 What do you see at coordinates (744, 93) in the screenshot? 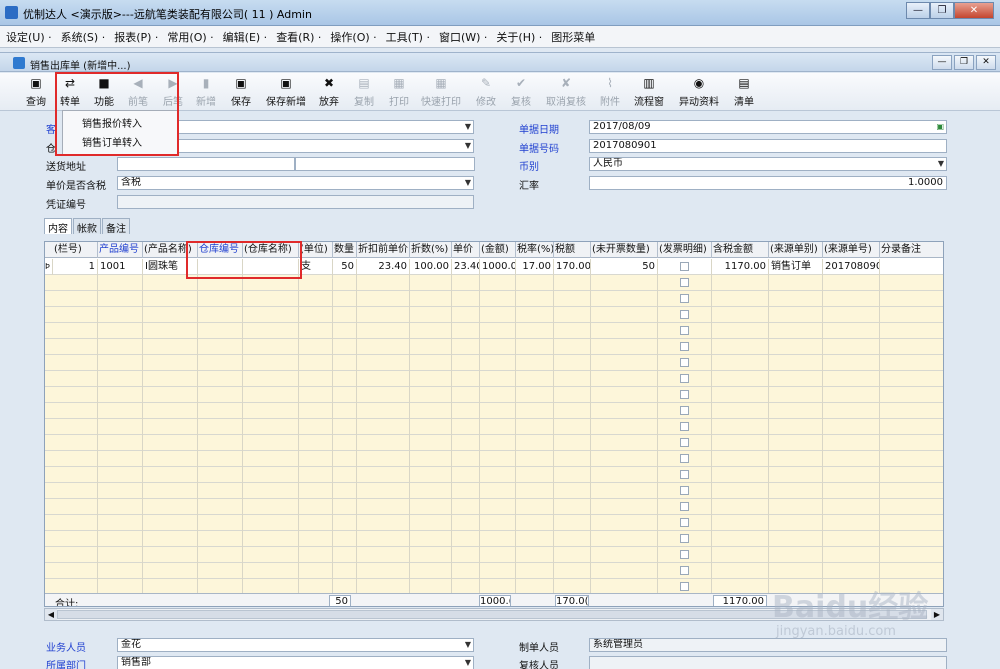
I see `toolbar-button-18: ▤ 清单` at bounding box center [744, 93].